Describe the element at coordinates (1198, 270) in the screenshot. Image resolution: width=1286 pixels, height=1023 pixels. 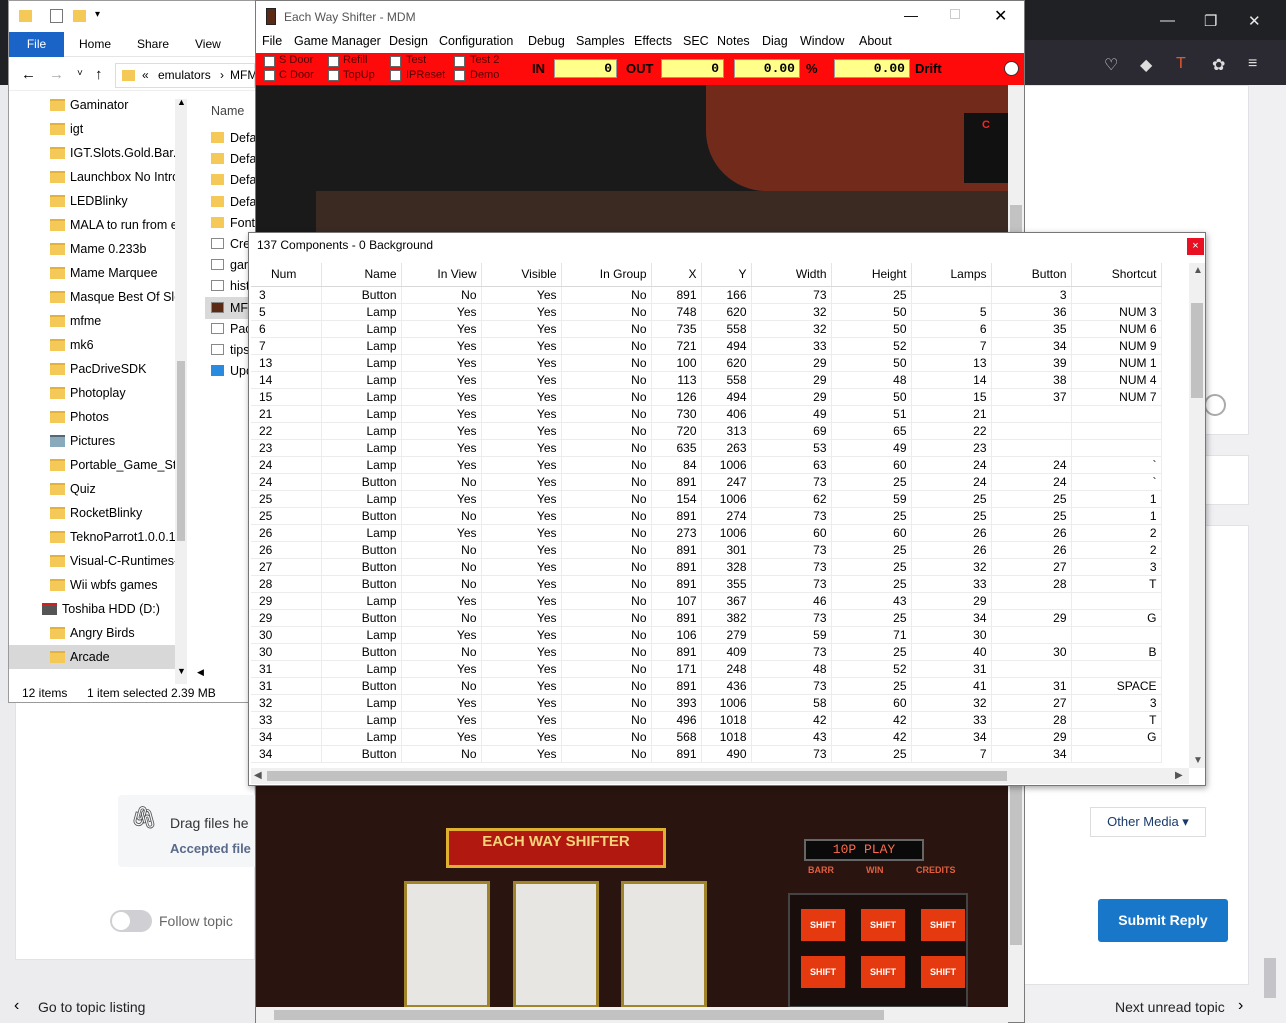
I see `scroll-up-icon: ▲` at that location.